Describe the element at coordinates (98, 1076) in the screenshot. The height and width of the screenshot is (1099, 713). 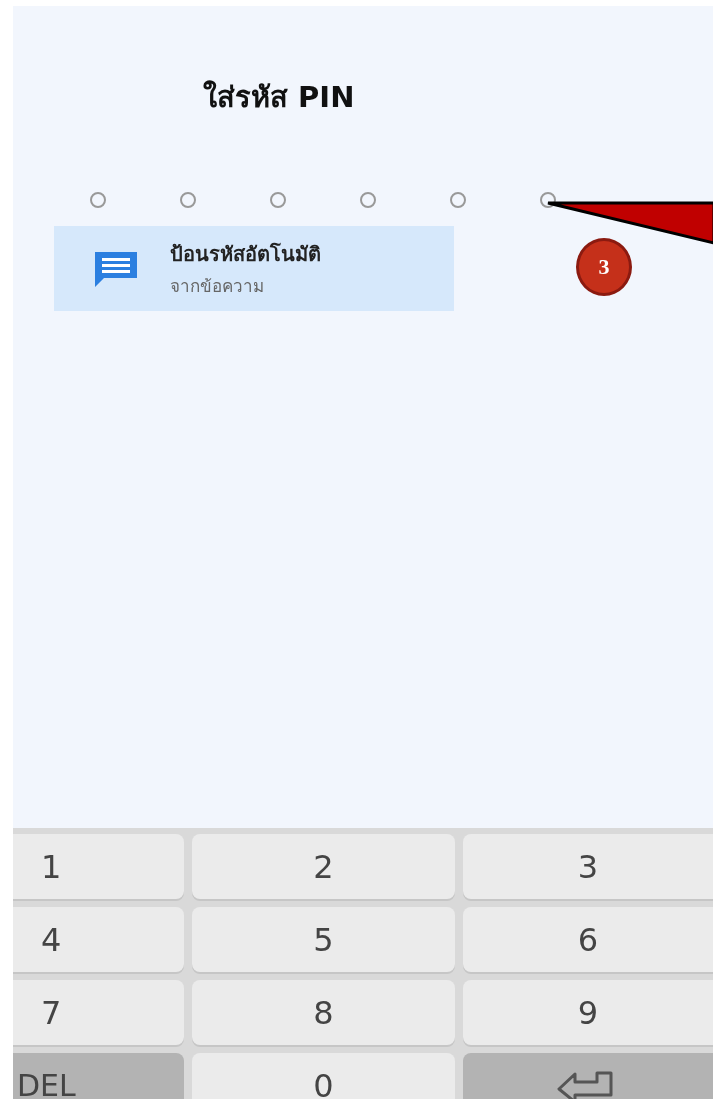
I see `delete-key: DEL` at that location.